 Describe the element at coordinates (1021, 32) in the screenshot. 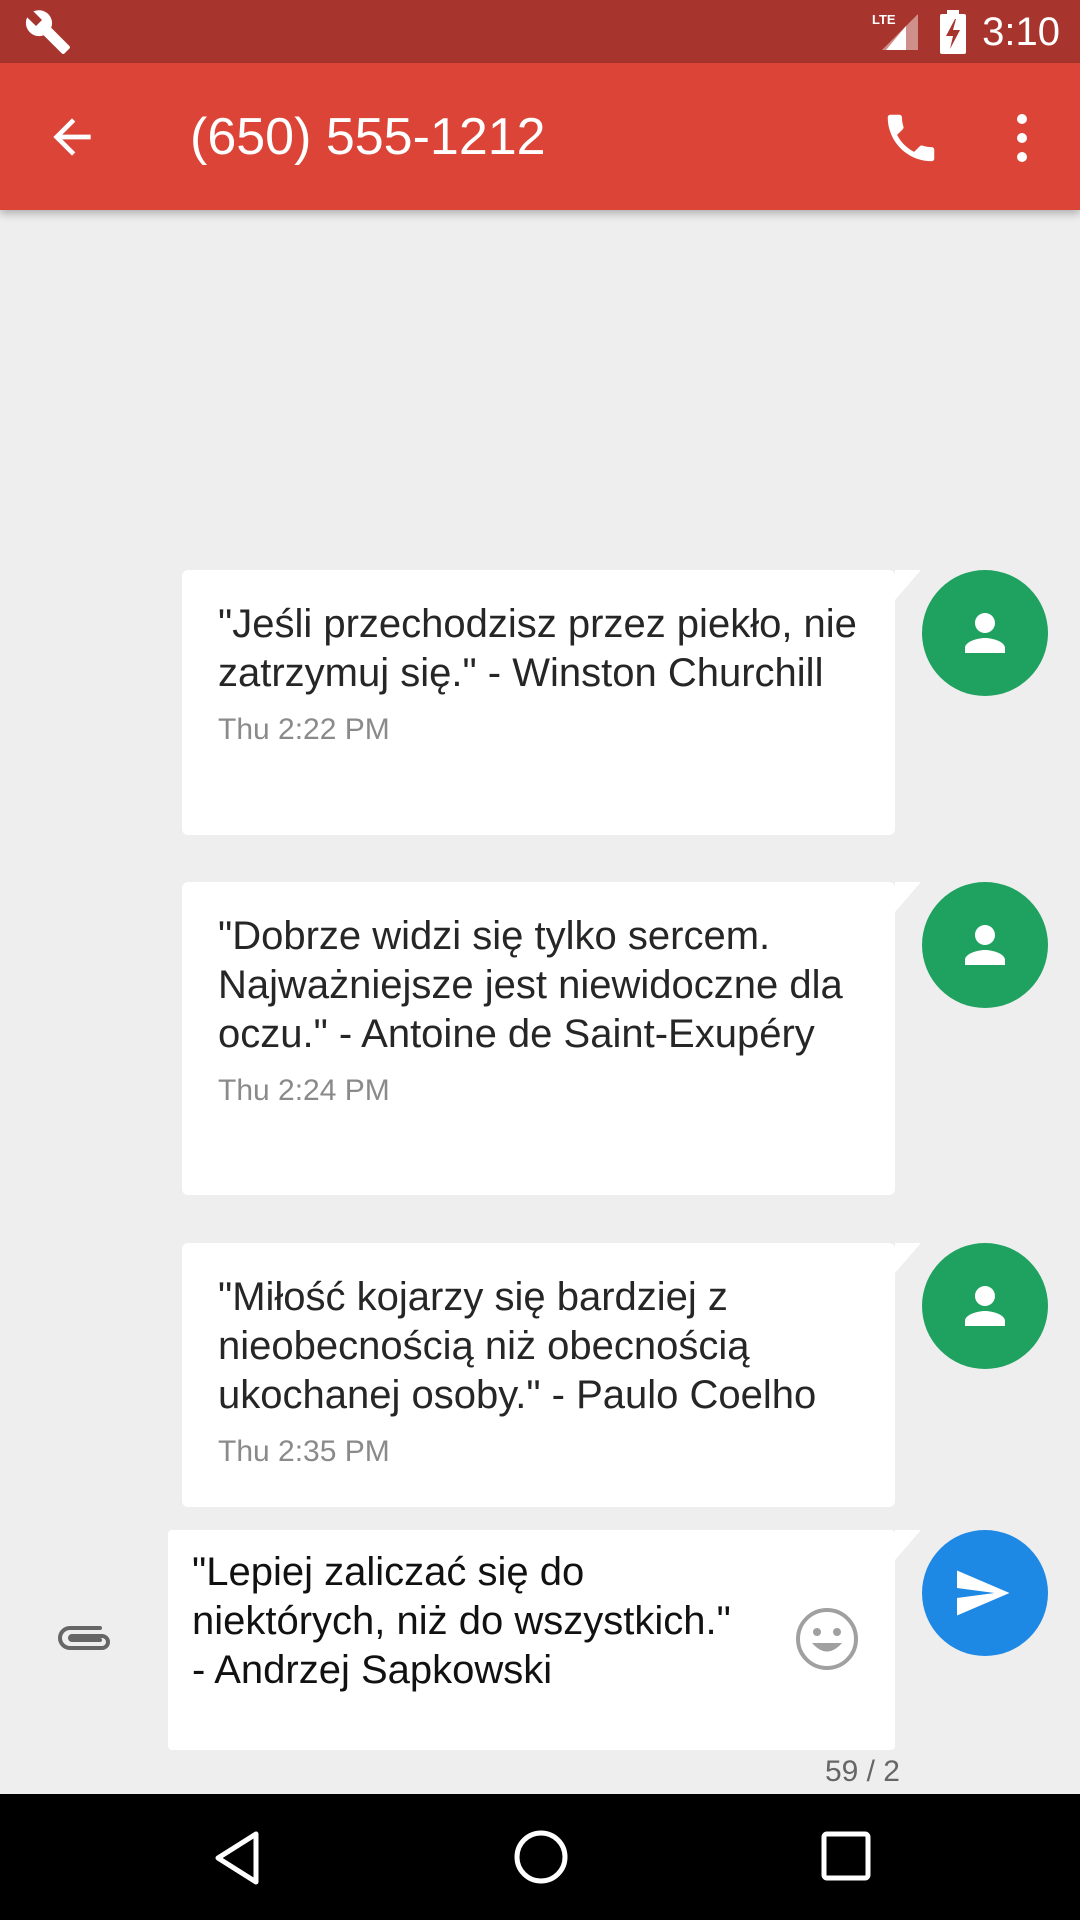

I see `clock: 3:10` at that location.